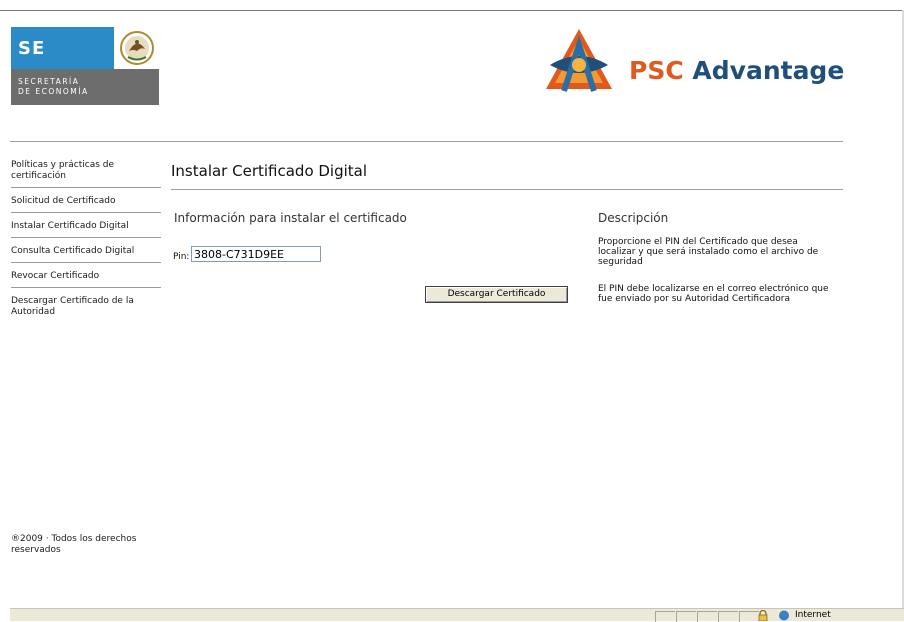 This screenshot has height=622, width=904. What do you see at coordinates (507, 189) in the screenshot?
I see `title-divider` at bounding box center [507, 189].